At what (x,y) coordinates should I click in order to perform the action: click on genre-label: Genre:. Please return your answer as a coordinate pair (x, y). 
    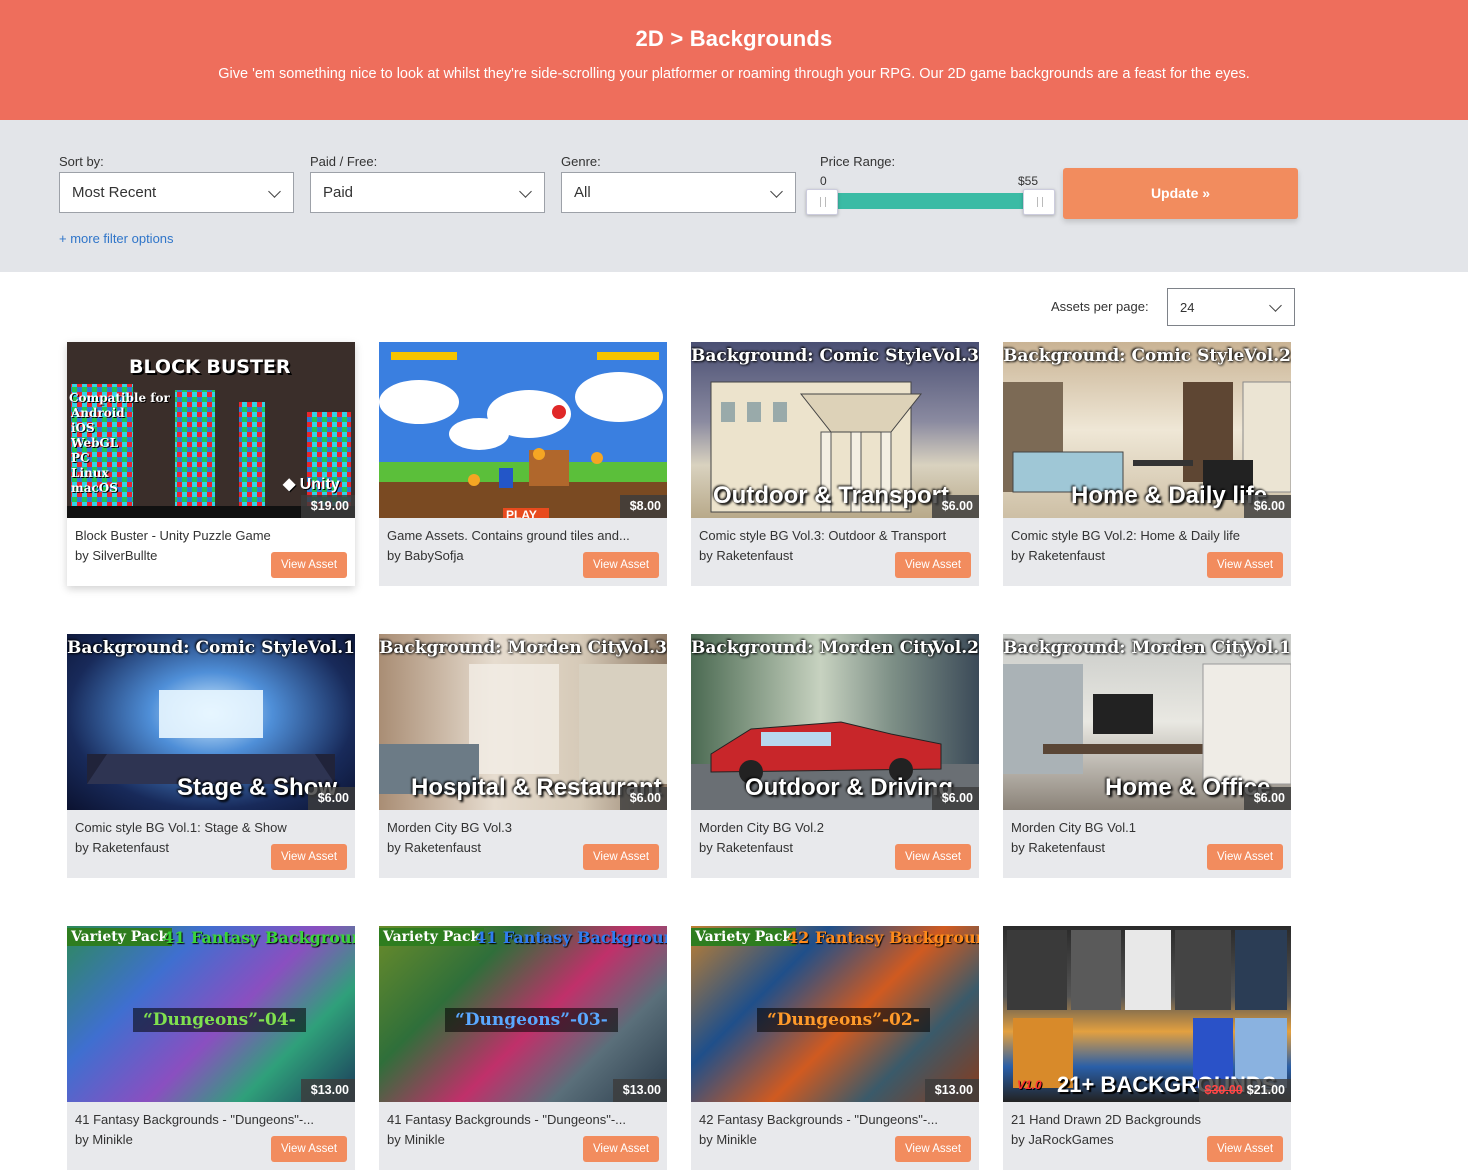
    Looking at the image, I should click on (581, 161).